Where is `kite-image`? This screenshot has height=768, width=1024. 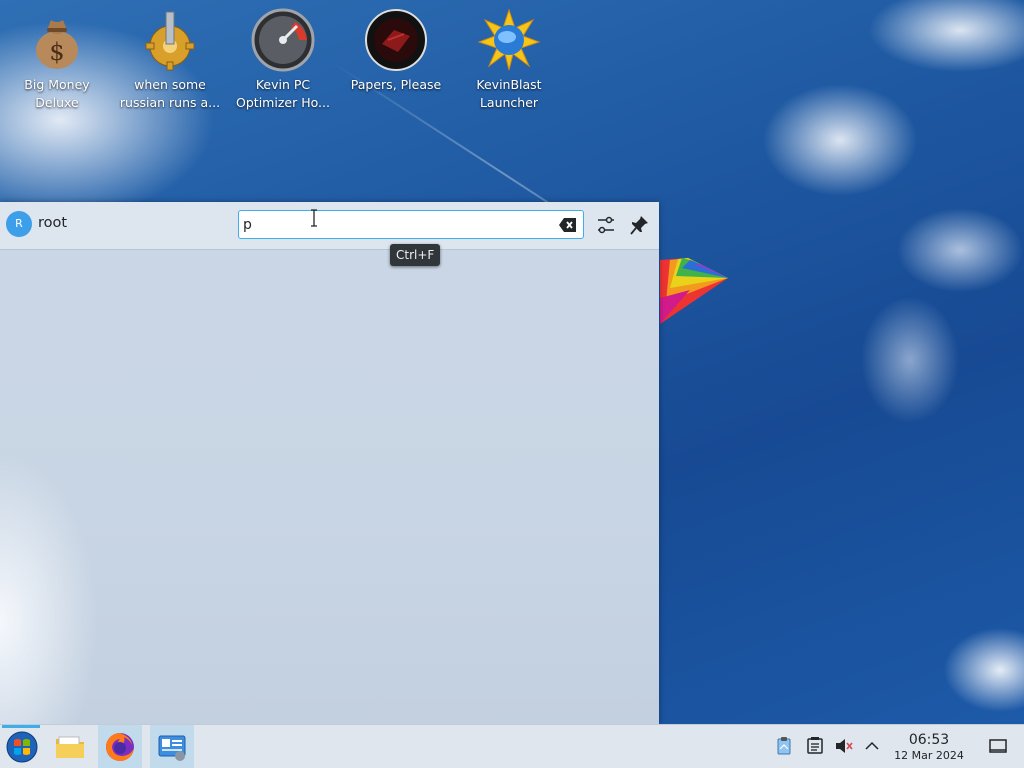 kite-image is located at coordinates (694, 291).